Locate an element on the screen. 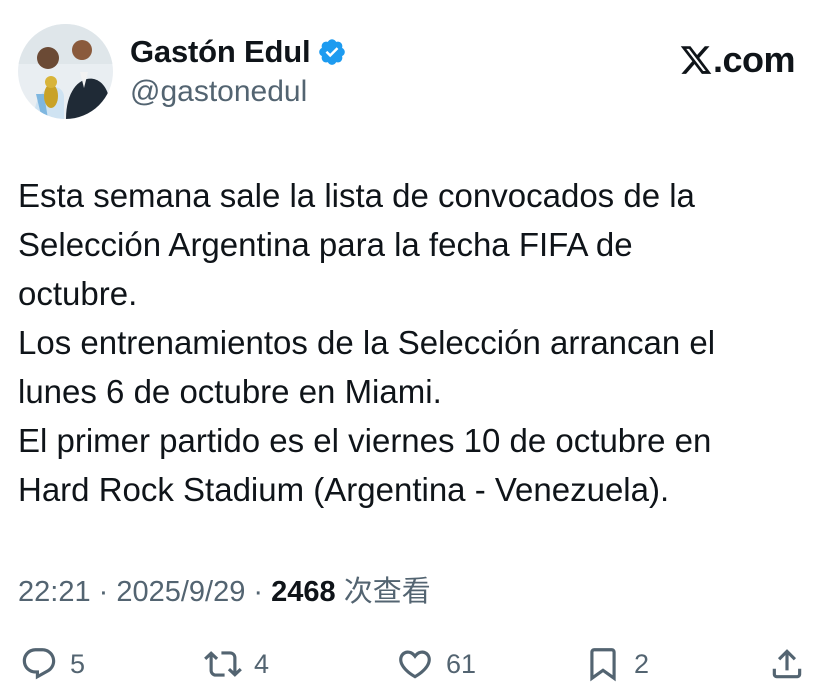 The width and height of the screenshot is (815, 700). repost-count: 4 is located at coordinates (262, 663).